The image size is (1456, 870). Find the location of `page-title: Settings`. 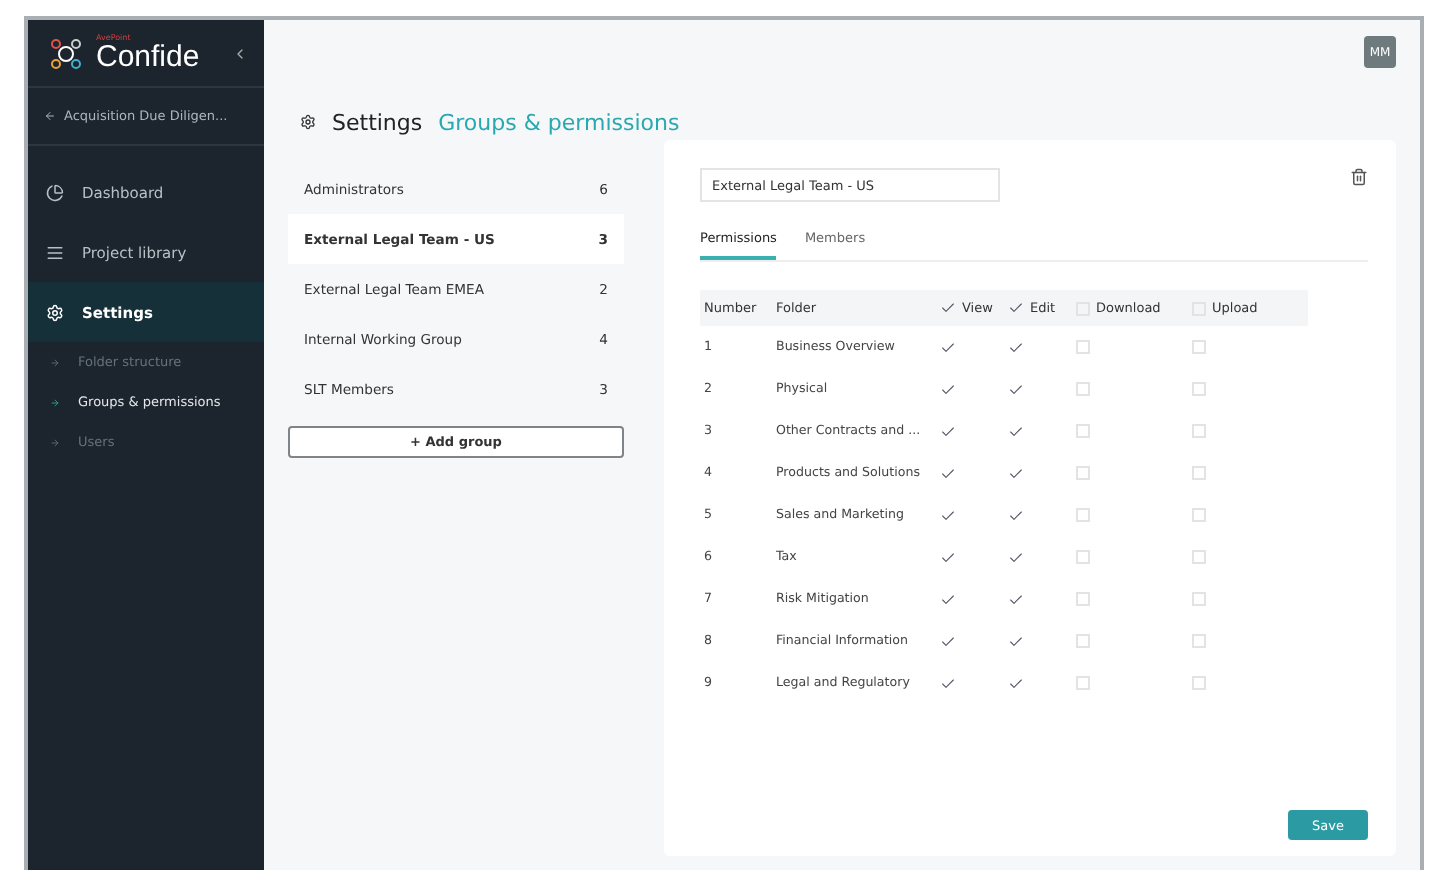

page-title: Settings is located at coordinates (377, 122).